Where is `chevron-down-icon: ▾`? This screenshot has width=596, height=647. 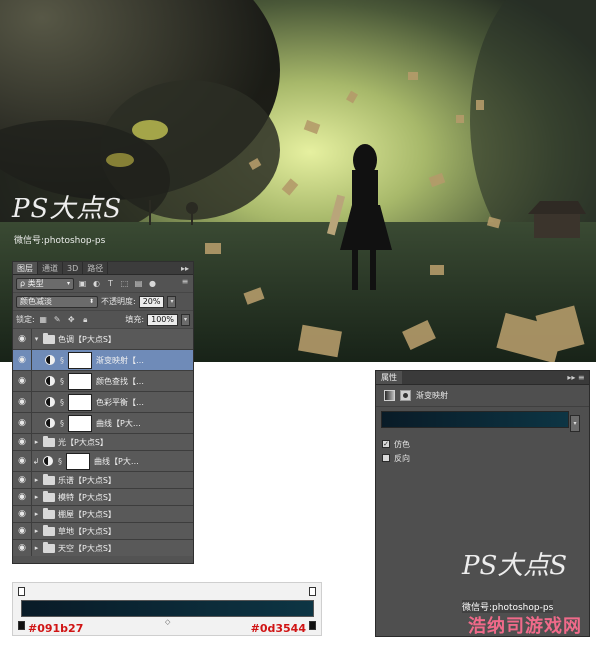 chevron-down-icon: ▾ is located at coordinates (68, 283).